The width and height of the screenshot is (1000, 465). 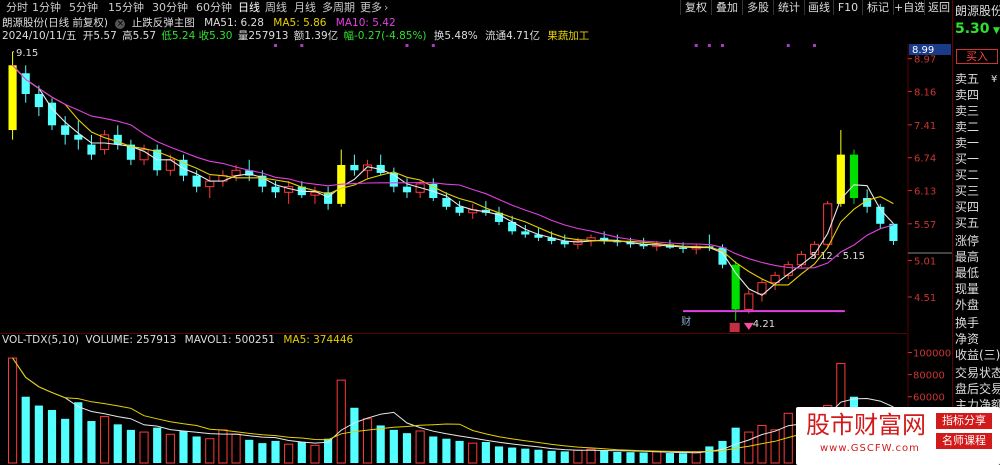 What do you see at coordinates (967, 79) in the screenshot?
I see `panel-item-sell5: 卖五` at bounding box center [967, 79].